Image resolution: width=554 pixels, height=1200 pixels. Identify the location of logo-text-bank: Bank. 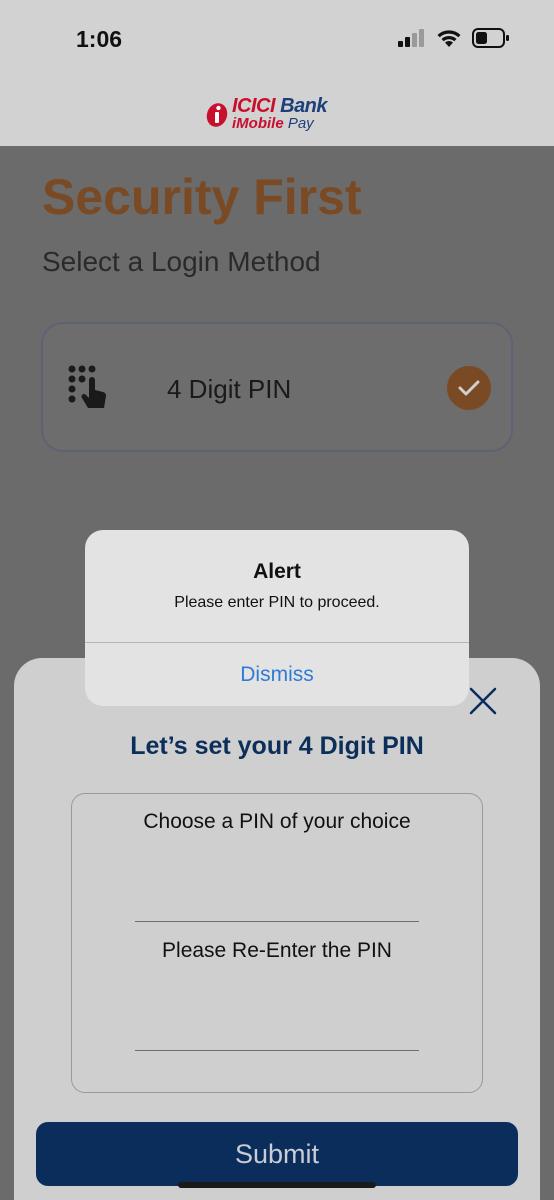
(301, 106).